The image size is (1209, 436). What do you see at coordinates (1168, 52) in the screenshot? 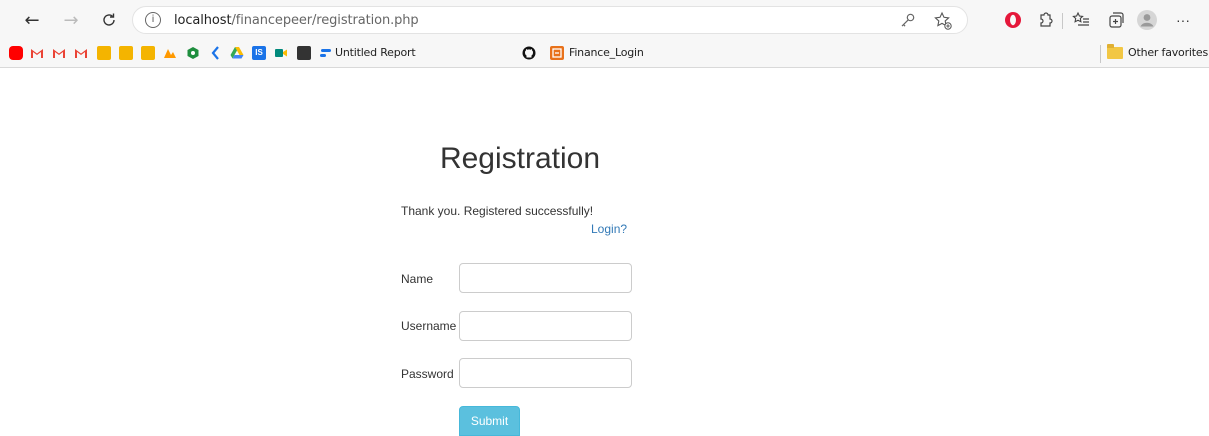
I see `bookmark-other-favorites: Other favorites` at bounding box center [1168, 52].